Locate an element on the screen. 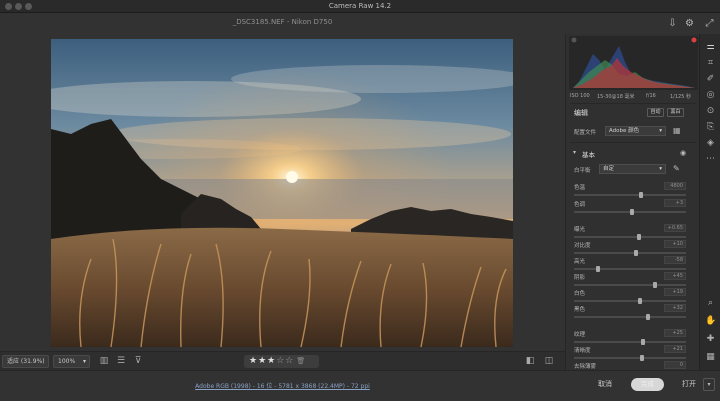  eyedropper-icon: ✎ is located at coordinates (676, 168).